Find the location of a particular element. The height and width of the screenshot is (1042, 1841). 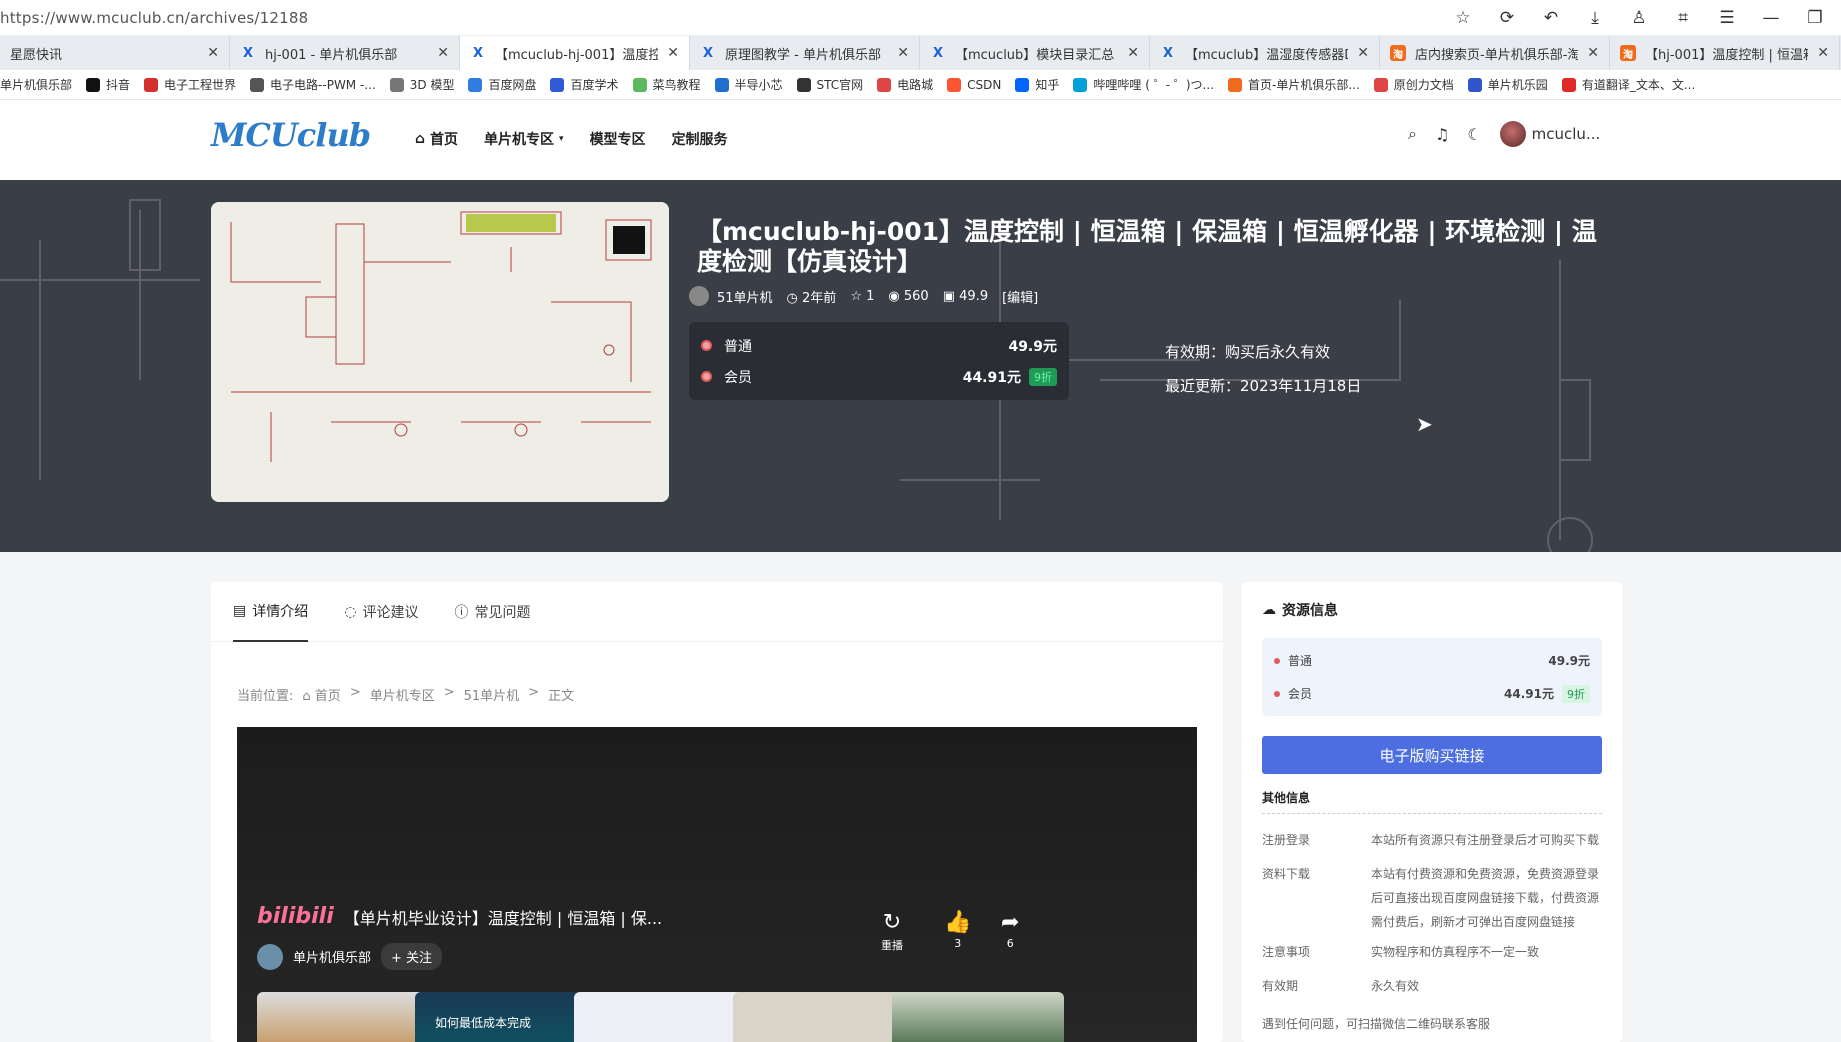

tab-comments: ◌ 评论建议 is located at coordinates (381, 611).